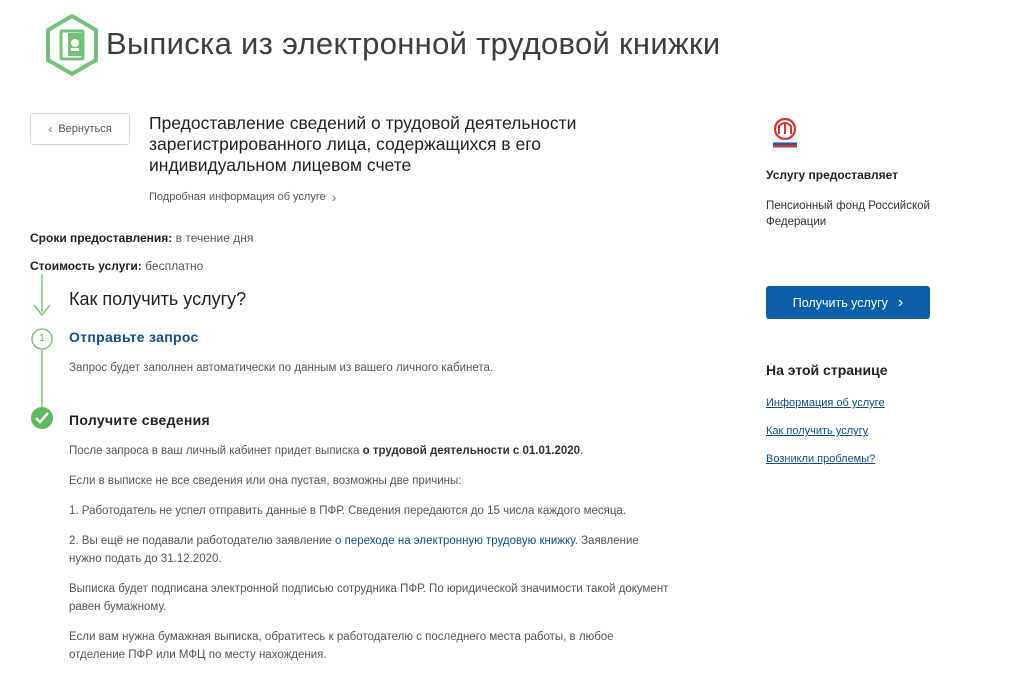 The height and width of the screenshot is (688, 1011). I want to click on get-service-button: Получить услугу ›, so click(848, 302).